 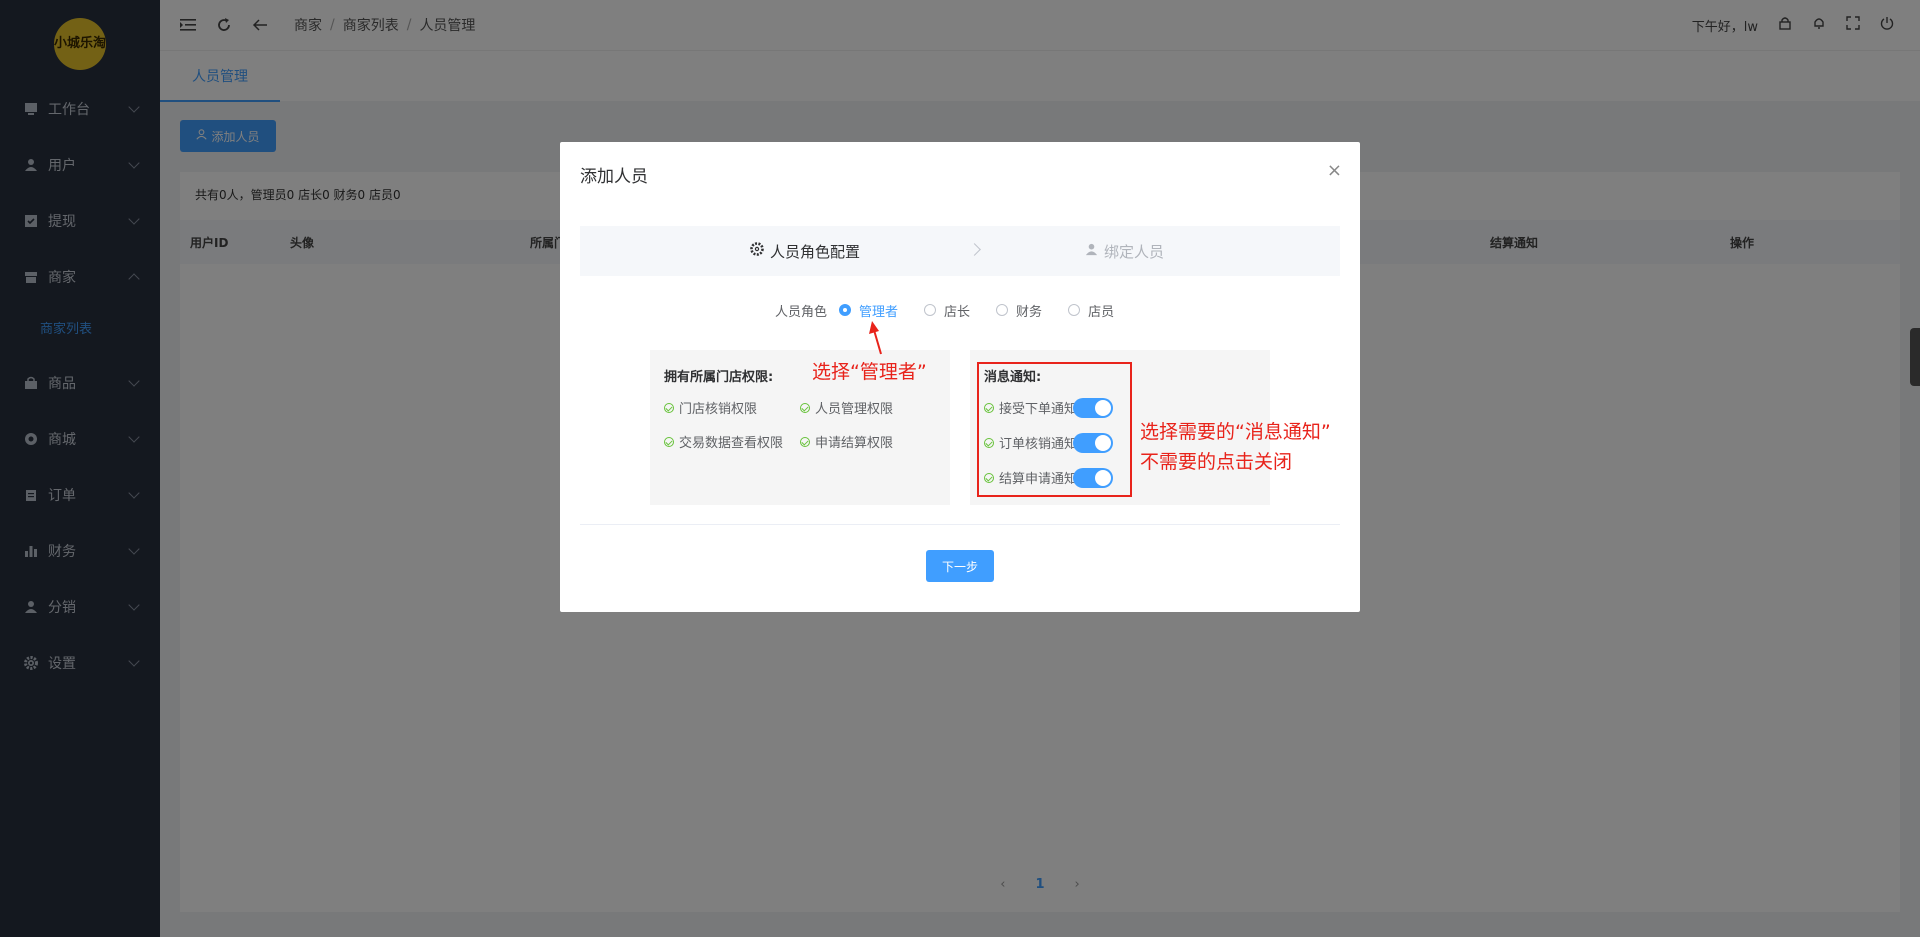 I want to click on annotation-highlight-box, so click(x=1054, y=429).